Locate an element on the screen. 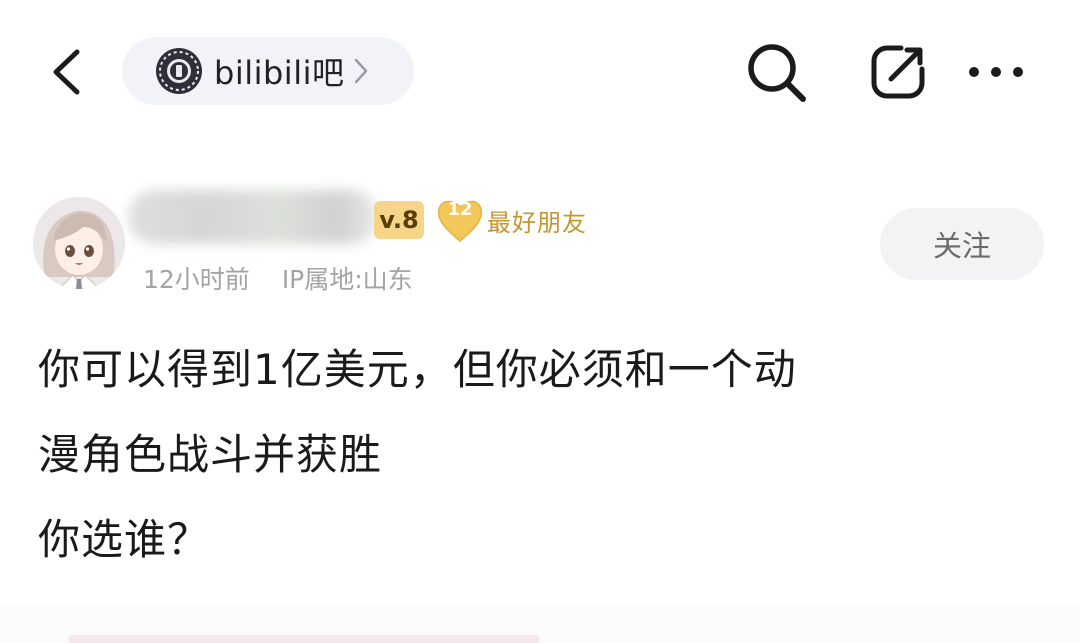 The width and height of the screenshot is (1080, 643). search-icon is located at coordinates (777, 73).